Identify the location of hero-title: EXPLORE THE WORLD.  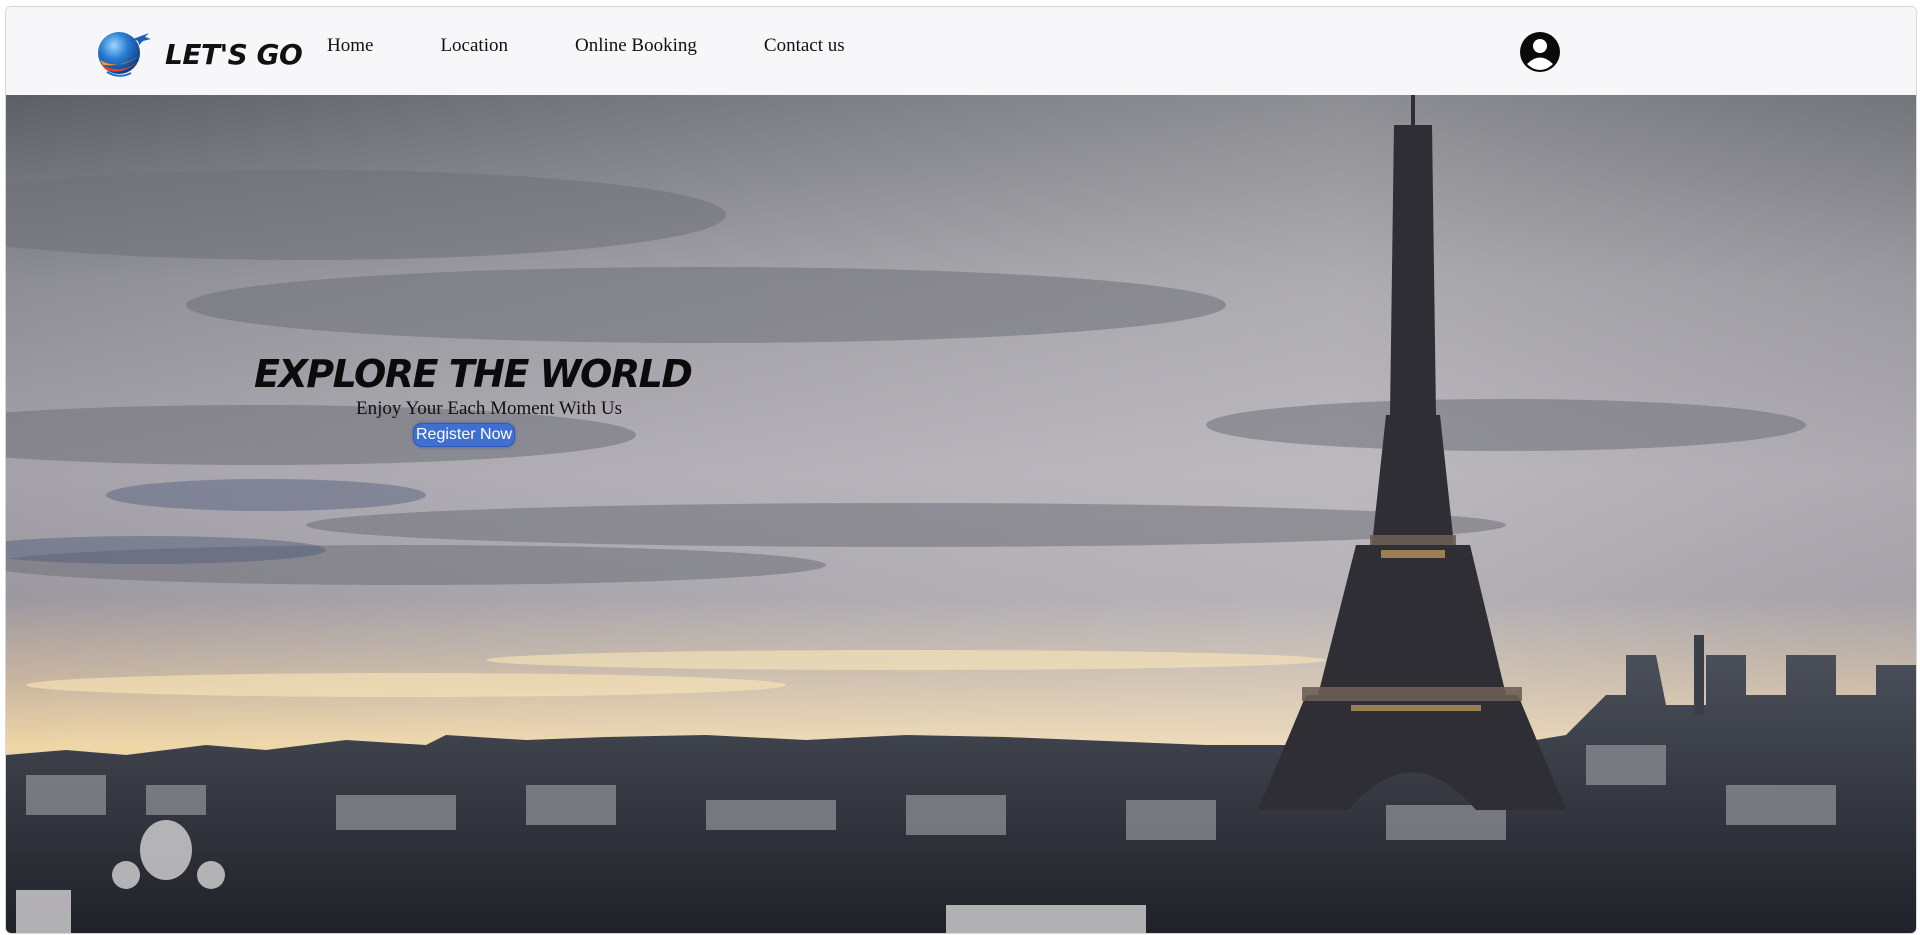
(473, 374).